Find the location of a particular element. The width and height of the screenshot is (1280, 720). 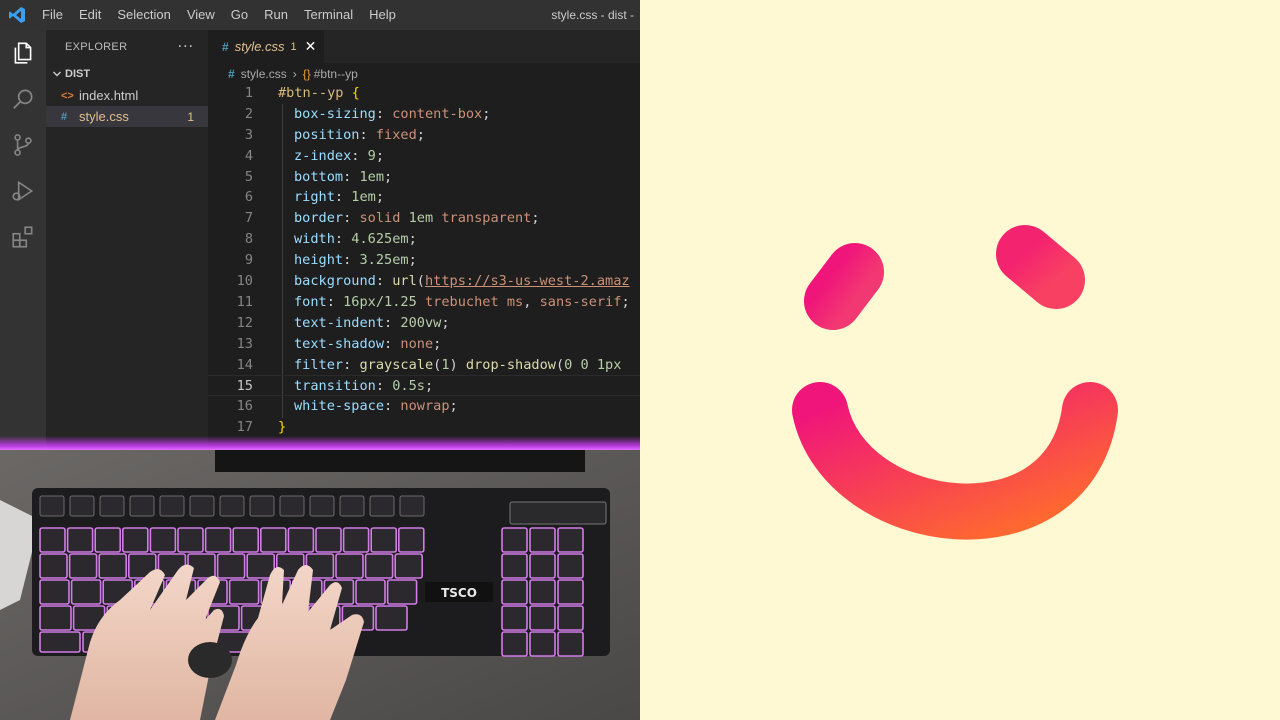

code-line: 17} is located at coordinates (424, 427).